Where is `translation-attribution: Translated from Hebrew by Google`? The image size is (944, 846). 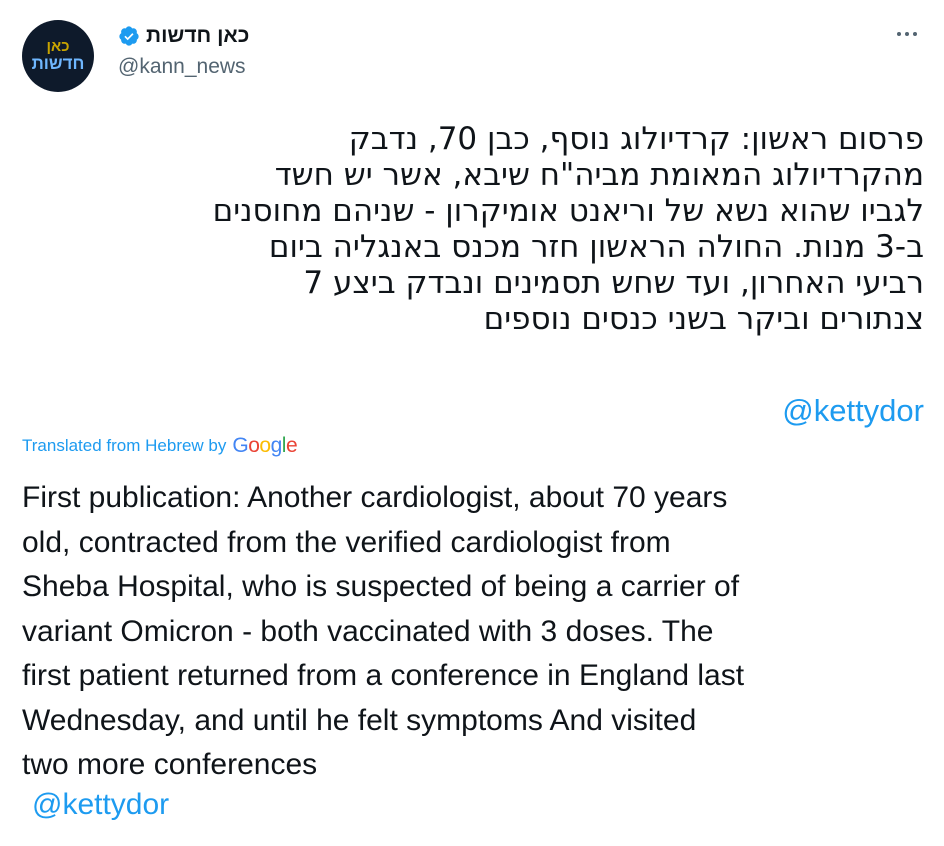 translation-attribution: Translated from Hebrew by Google is located at coordinates (160, 446).